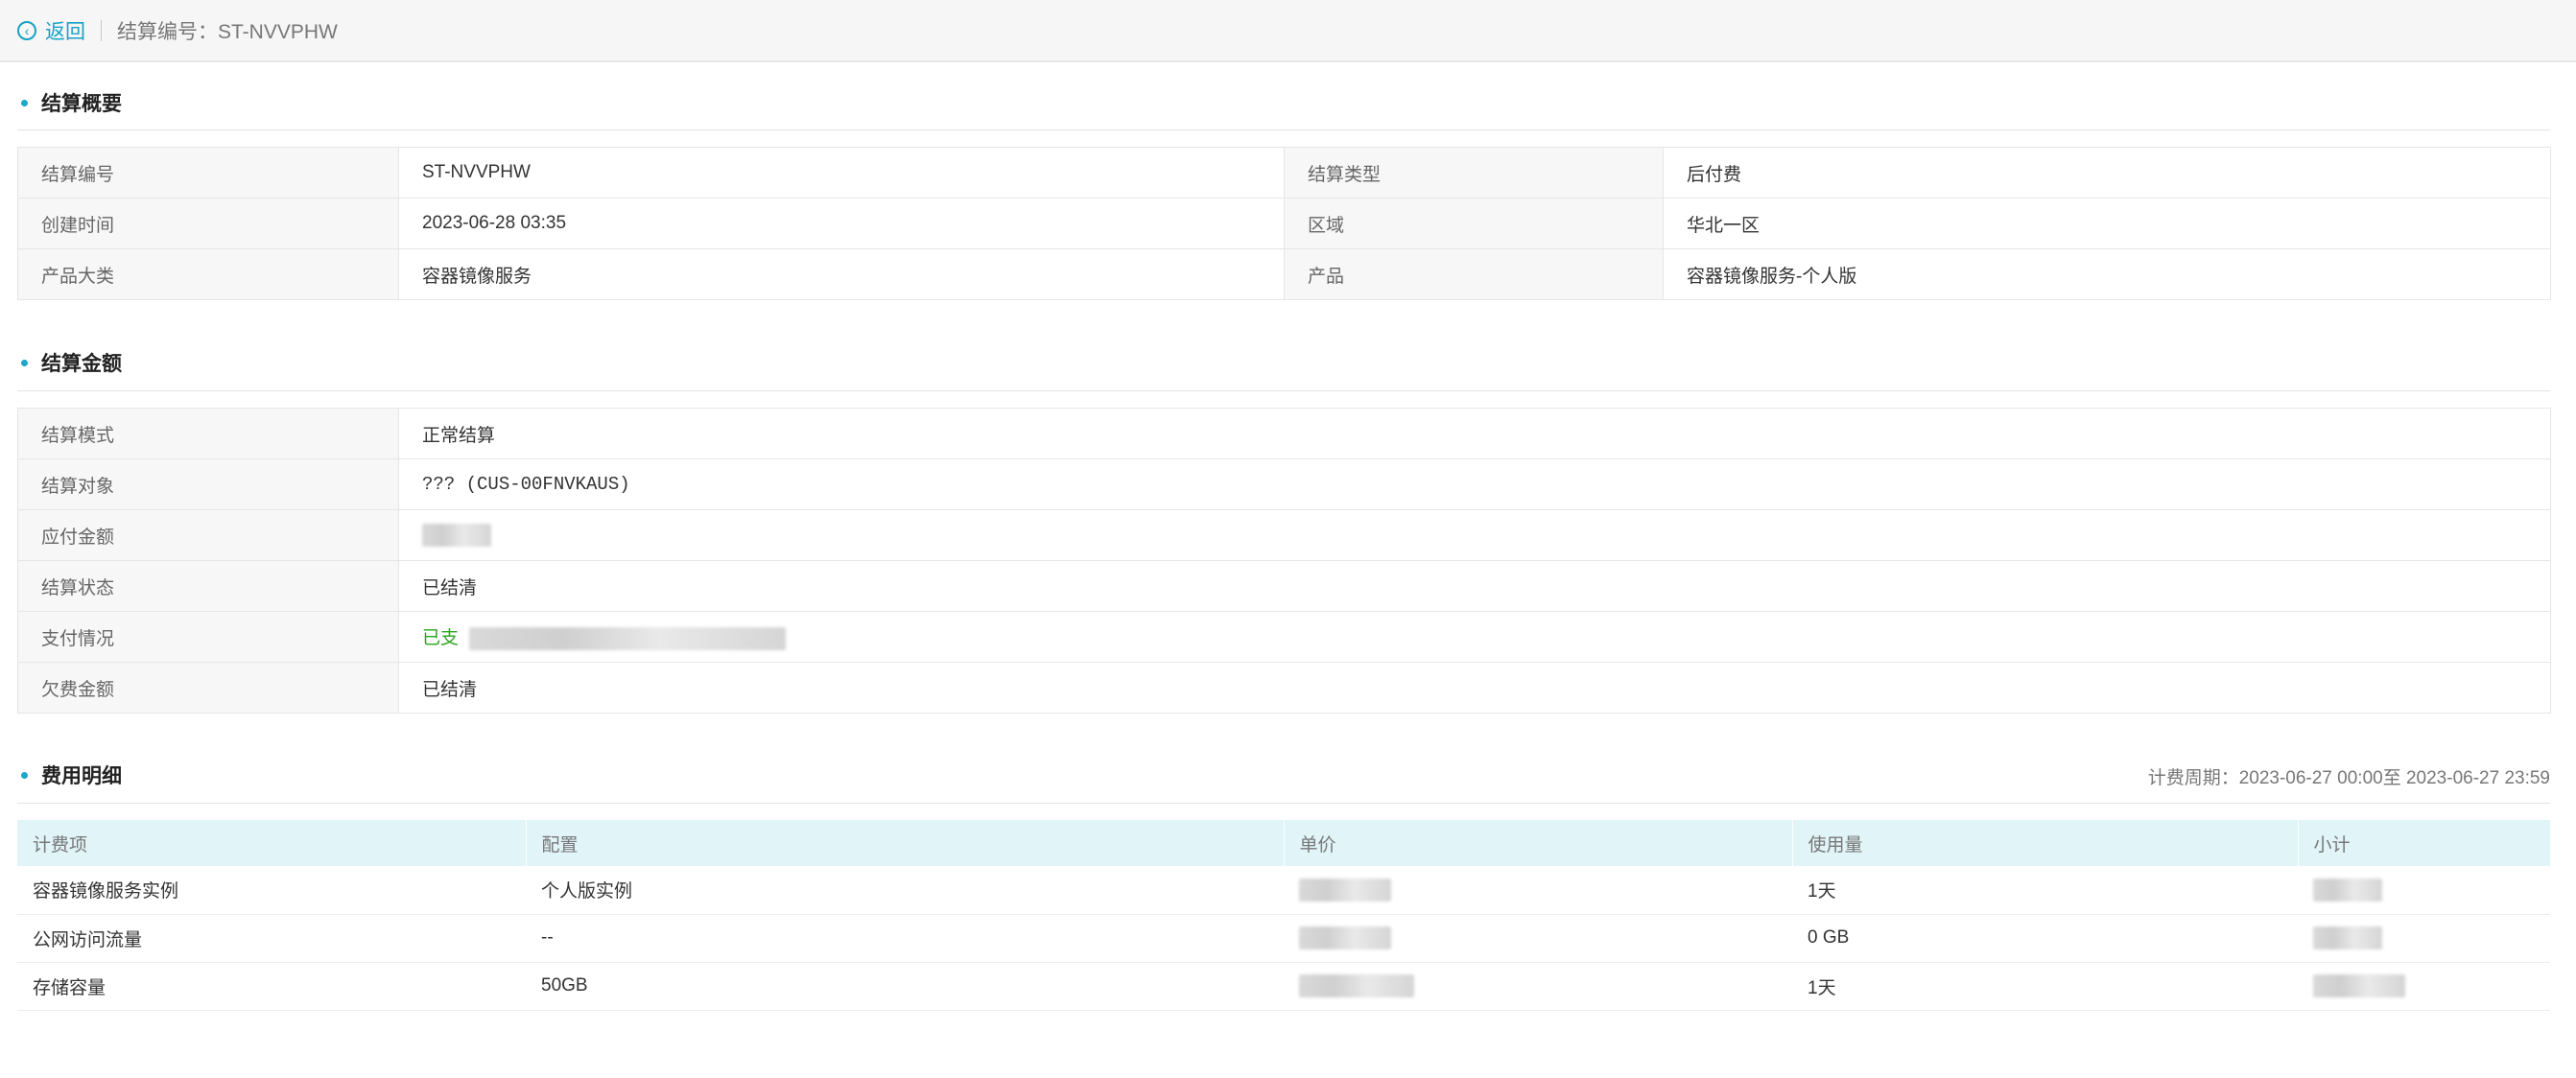  I want to click on field-label: 产品, so click(1474, 274).